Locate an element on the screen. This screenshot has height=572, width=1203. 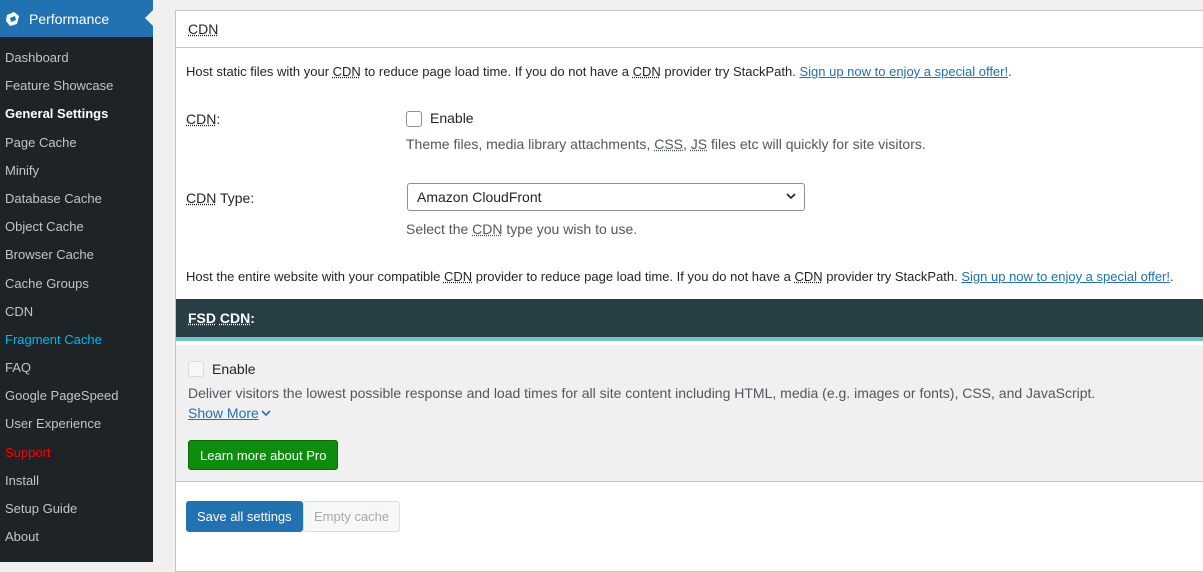
sidebar-item-page-cache: Page Cache is located at coordinates (76, 143).